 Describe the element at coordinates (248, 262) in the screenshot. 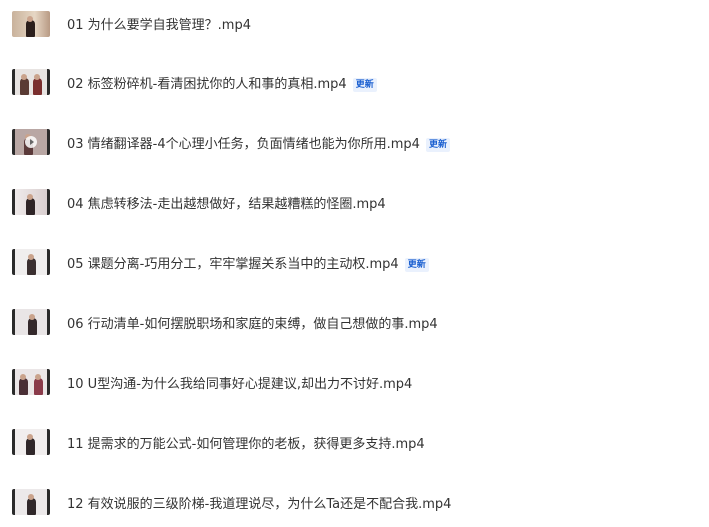

I see `file-title: 05 课题分离-巧用分工，牢牢掌握关系当中的主动权.mp4 更新` at that location.